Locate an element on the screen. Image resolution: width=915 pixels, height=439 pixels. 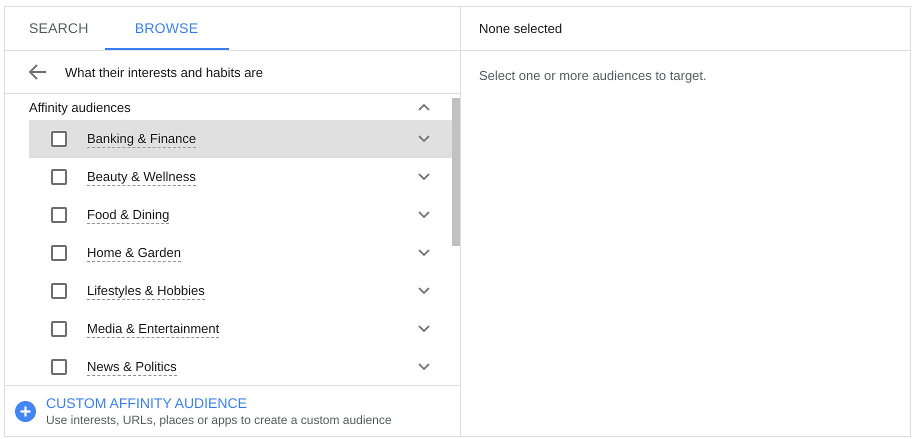
custom-audience-link: CUSTOM AFFINITY AUDIENCE is located at coordinates (219, 403).